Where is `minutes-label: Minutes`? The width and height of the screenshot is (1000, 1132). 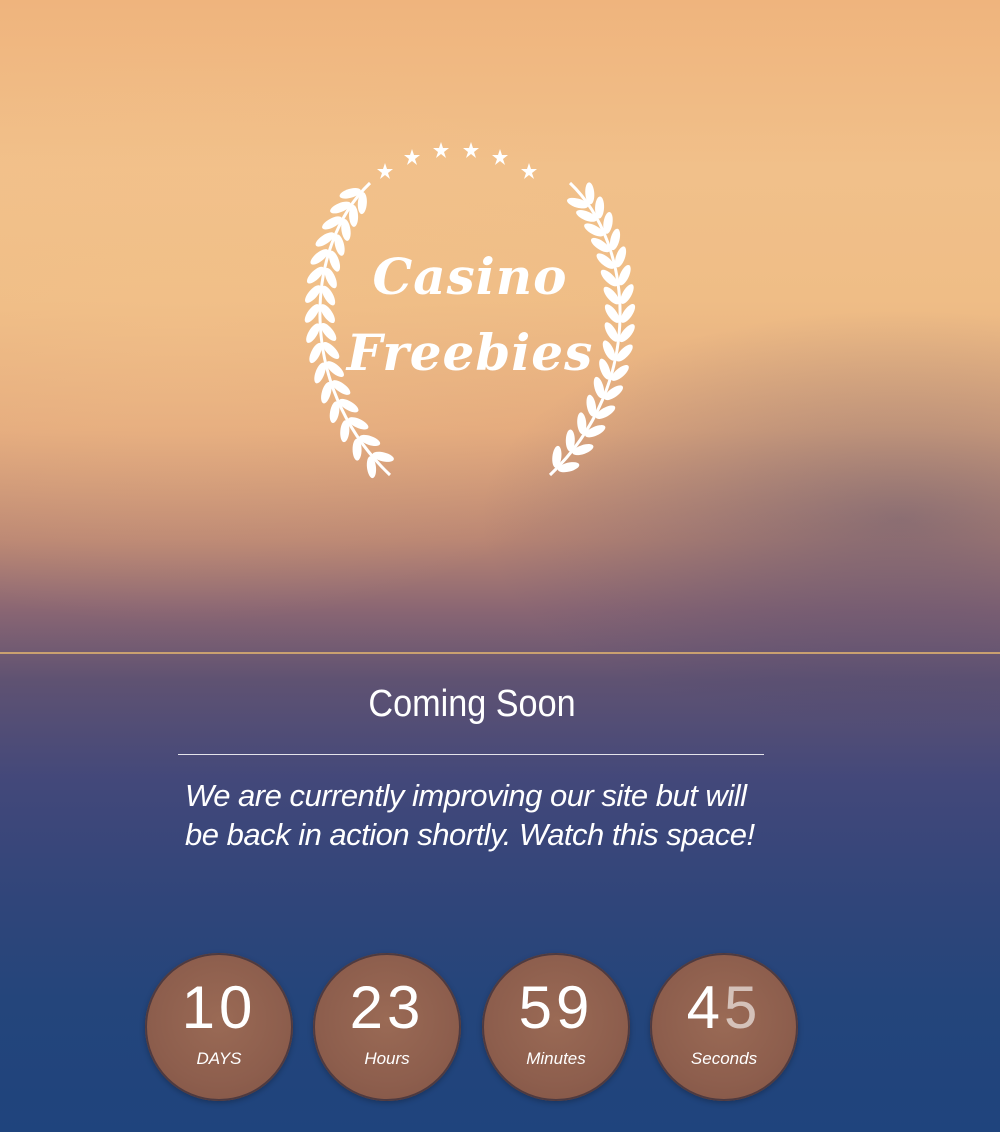 minutes-label: Minutes is located at coordinates (556, 1058).